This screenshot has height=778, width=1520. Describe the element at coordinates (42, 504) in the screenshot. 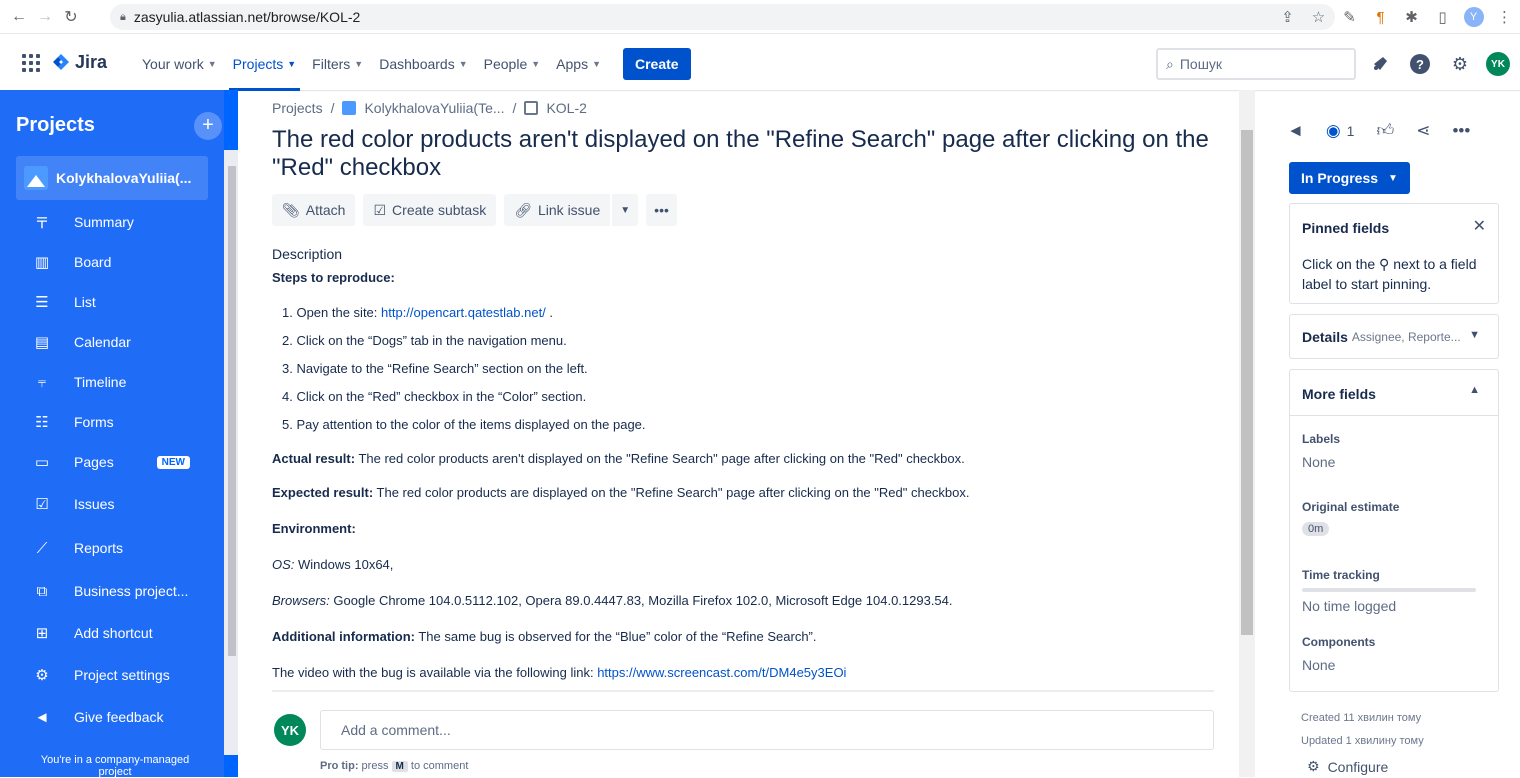

I see `issues-icon: ☑` at that location.